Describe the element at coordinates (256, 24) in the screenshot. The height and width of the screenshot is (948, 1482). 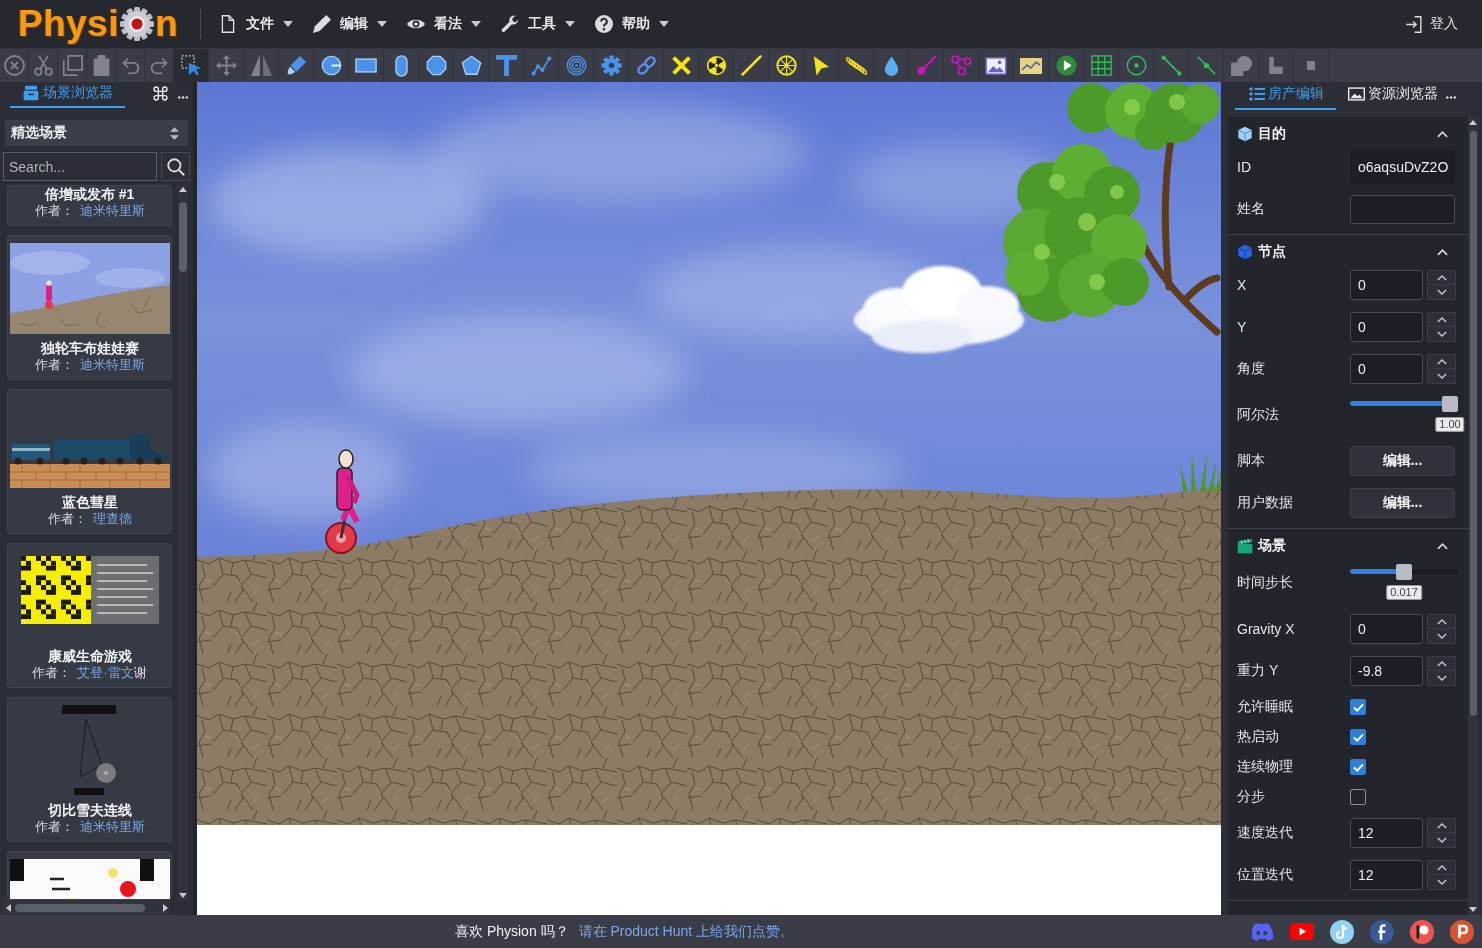
I see `menu-button: 文件` at that location.